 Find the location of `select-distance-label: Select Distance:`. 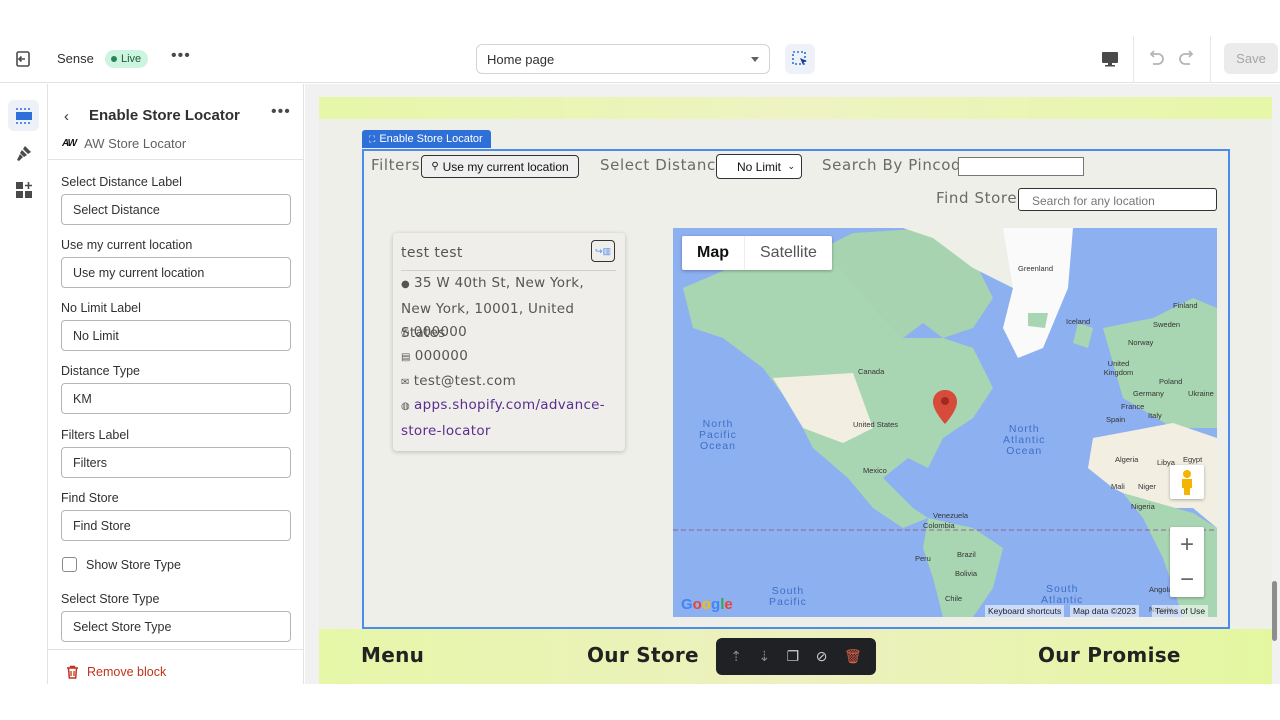

select-distance-label: Select Distance: is located at coordinates (666, 165).